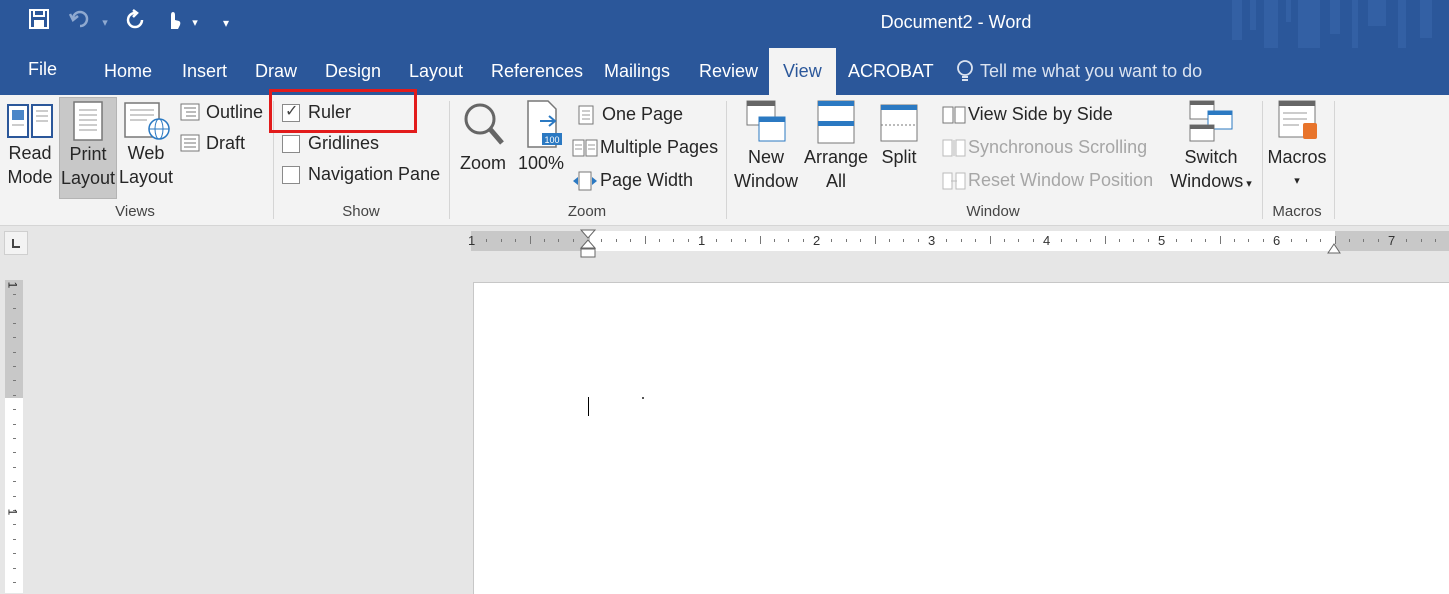 The width and height of the screenshot is (1449, 594). I want to click on ruler-number: 3, so click(932, 240).